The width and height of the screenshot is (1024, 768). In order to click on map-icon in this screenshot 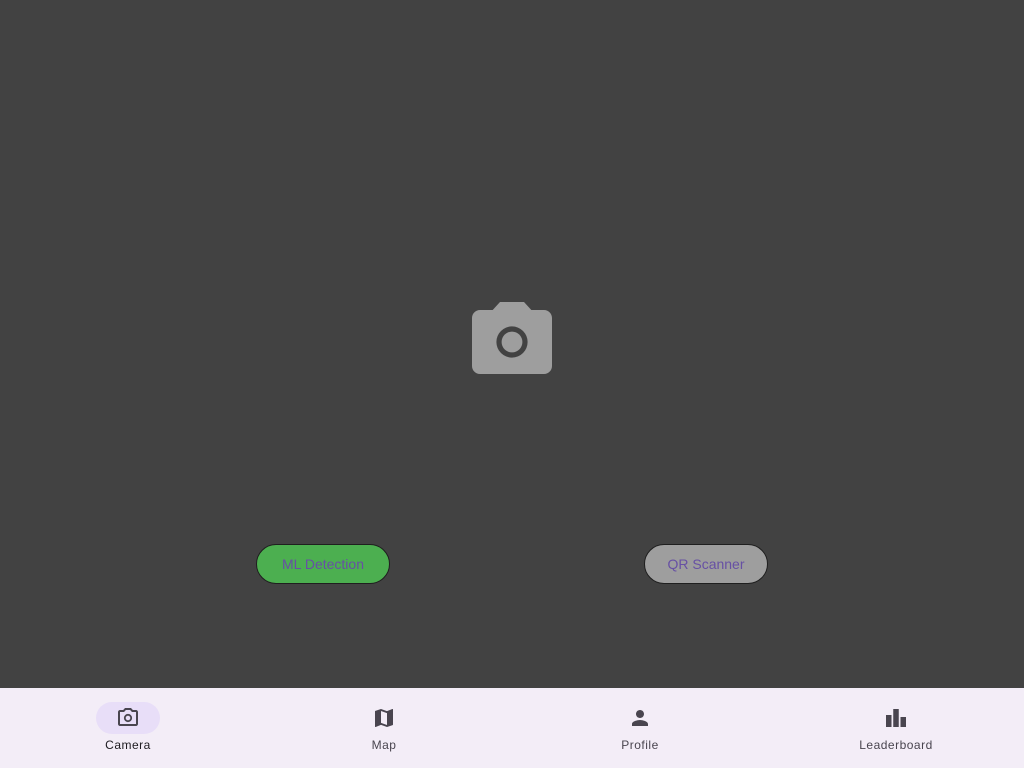, I will do `click(384, 718)`.